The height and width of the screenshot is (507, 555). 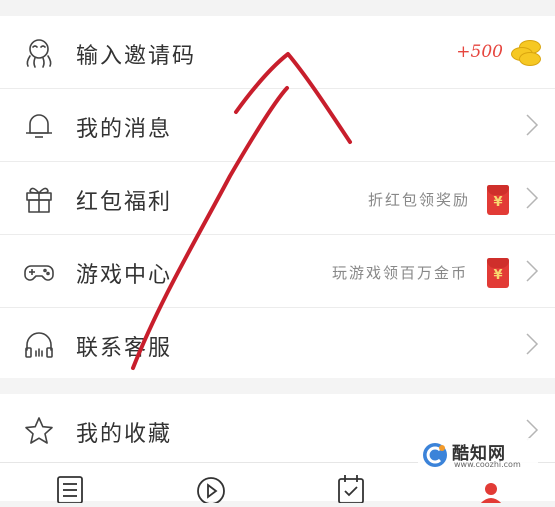 What do you see at coordinates (70, 490) in the screenshot?
I see `news-tab-icon` at bounding box center [70, 490].